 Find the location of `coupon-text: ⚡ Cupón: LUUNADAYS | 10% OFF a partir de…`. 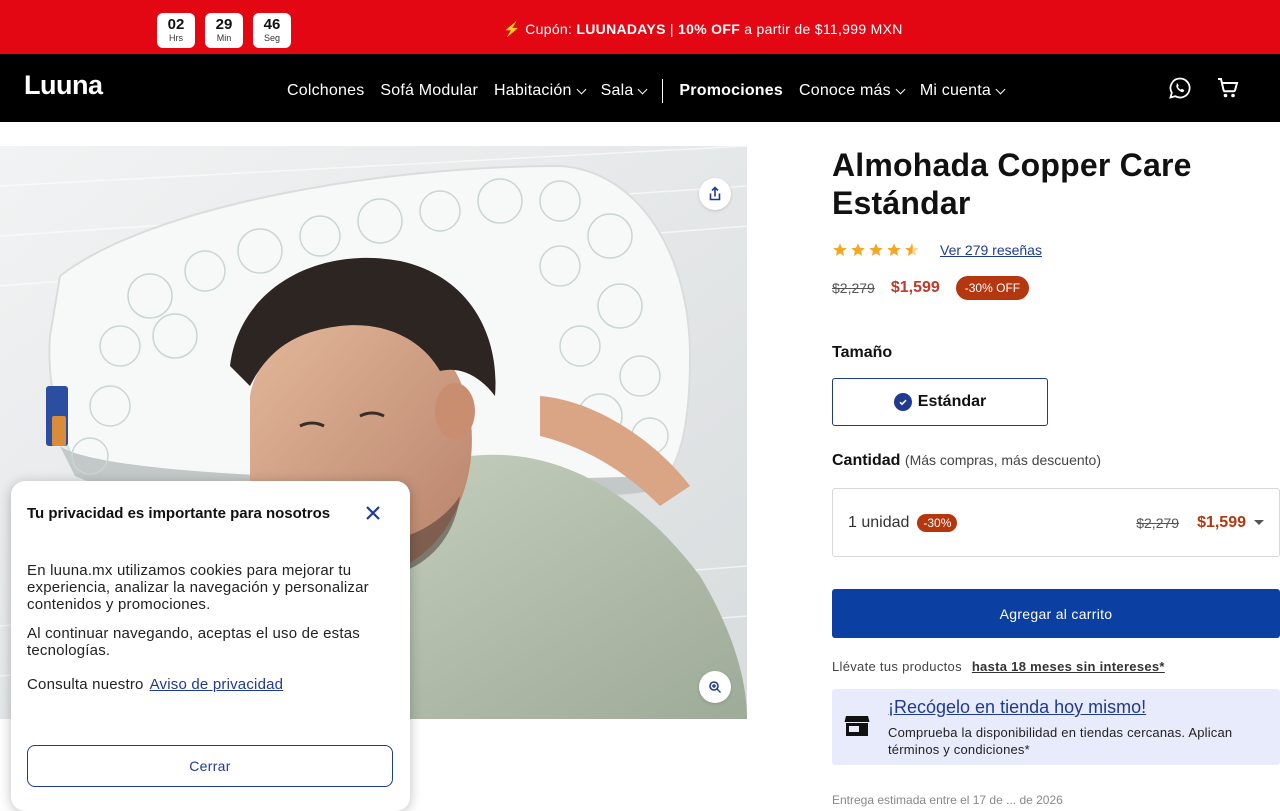

coupon-text: ⚡ Cupón: LUUNADAYS | 10% OFF a partir de… is located at coordinates (640, 29).